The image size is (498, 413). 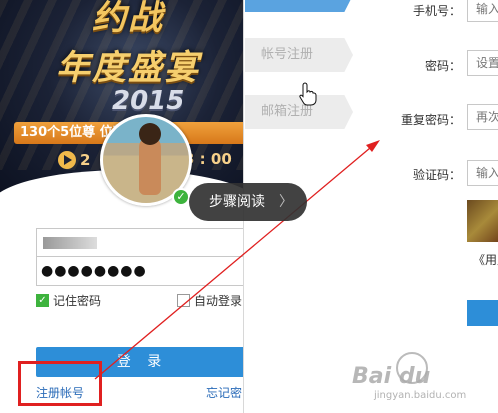 I want to click on avatar-photo-head, so click(x=150, y=134).